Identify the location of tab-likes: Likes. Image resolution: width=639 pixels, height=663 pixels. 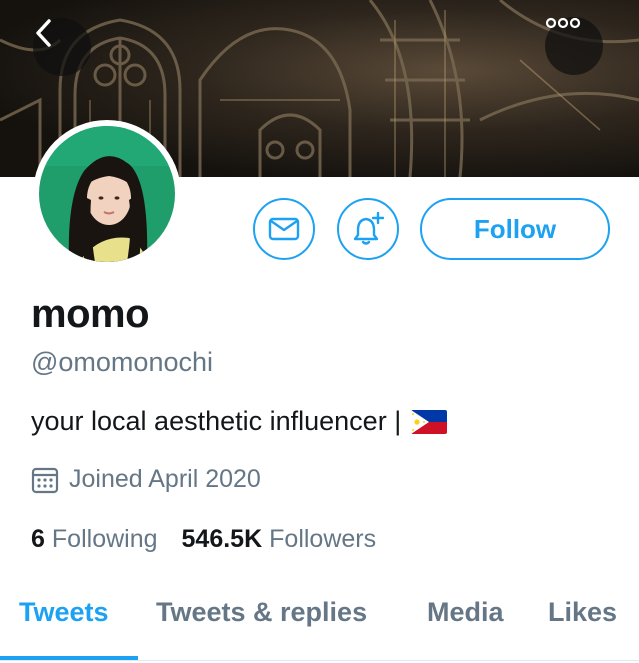
(582, 612).